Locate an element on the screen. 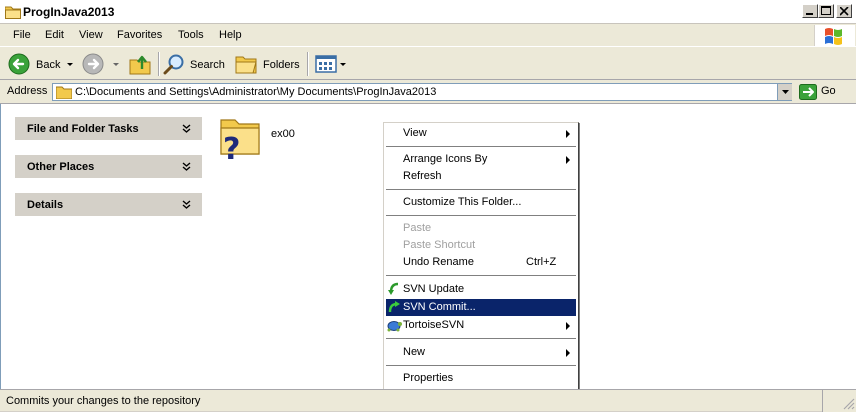 The width and height of the screenshot is (856, 412). search-label: Search is located at coordinates (207, 65).